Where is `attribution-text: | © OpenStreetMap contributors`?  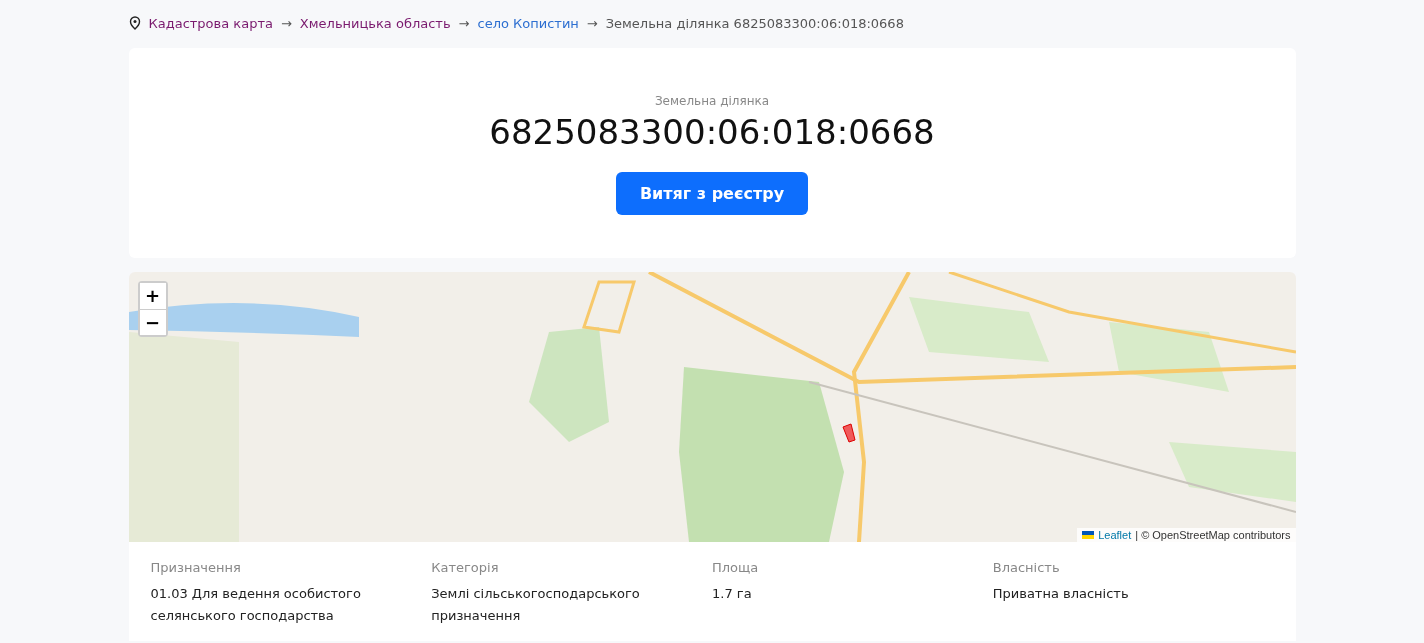 attribution-text: | © OpenStreetMap contributors is located at coordinates (1213, 535).